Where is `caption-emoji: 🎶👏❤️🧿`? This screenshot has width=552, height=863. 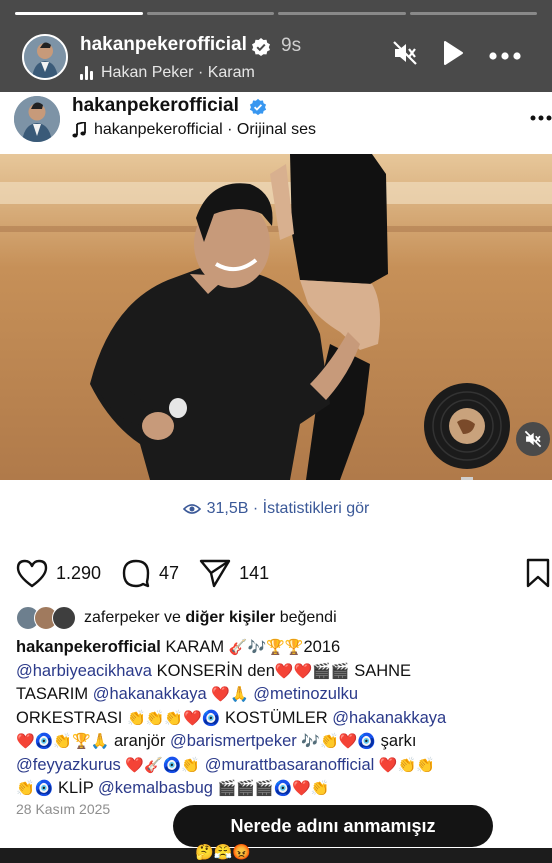
caption-emoji: 🎶👏❤️🧿 is located at coordinates (339, 741).